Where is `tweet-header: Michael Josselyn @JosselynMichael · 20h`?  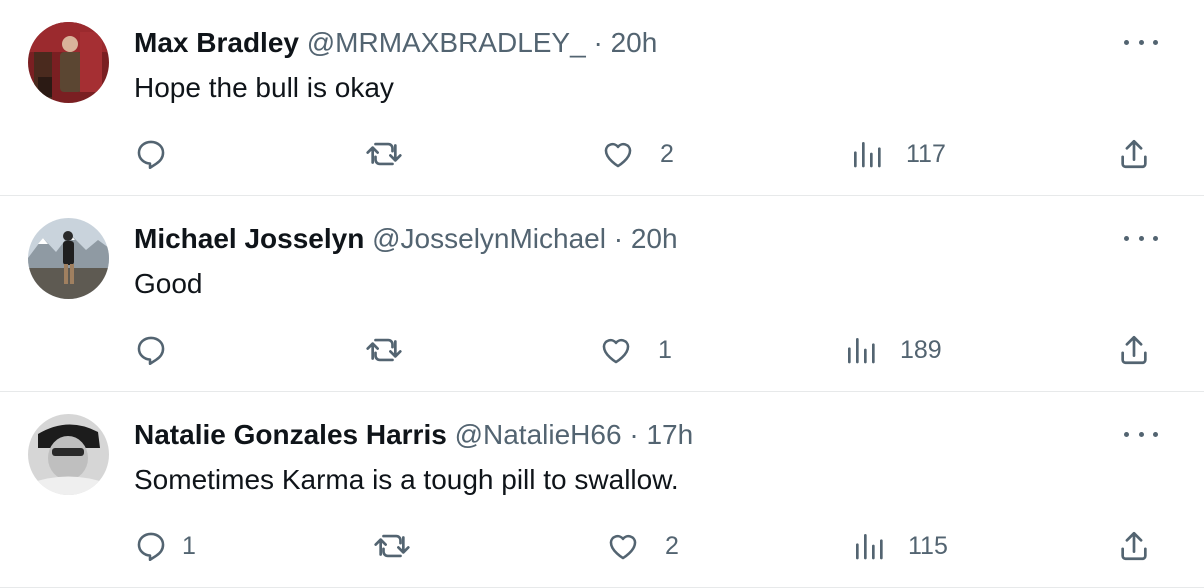
tweet-header: Michael Josselyn @JosselynMichael · 20h is located at coordinates (406, 239).